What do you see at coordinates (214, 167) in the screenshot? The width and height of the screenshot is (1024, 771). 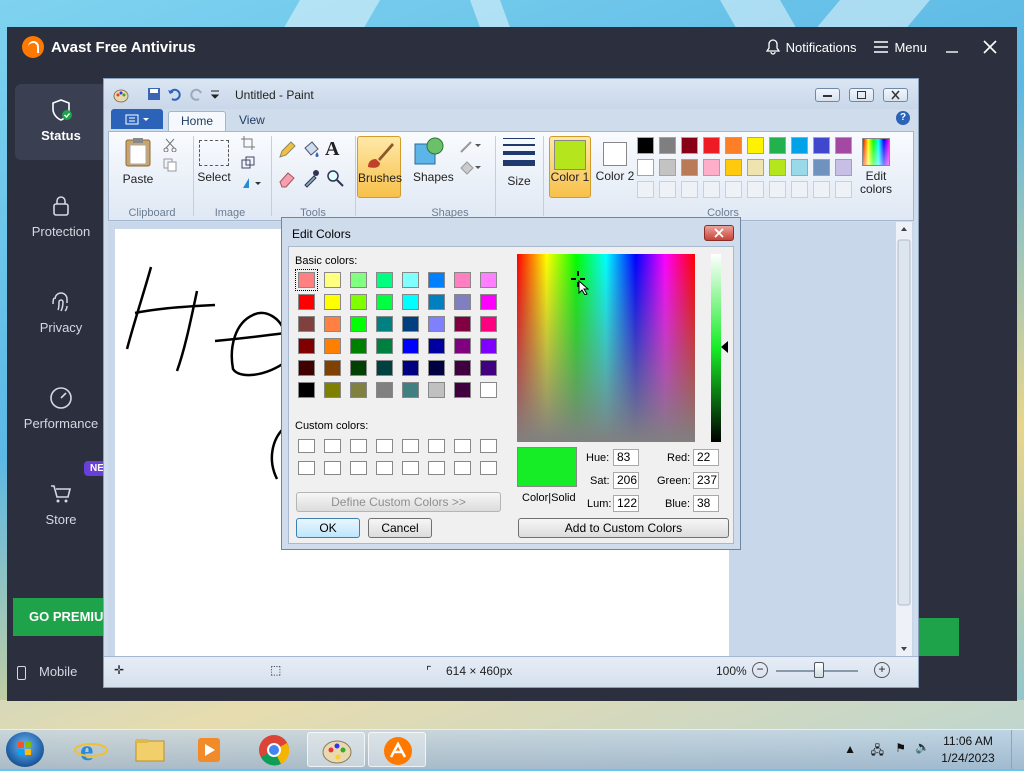 I see `select-button: Select` at bounding box center [214, 167].